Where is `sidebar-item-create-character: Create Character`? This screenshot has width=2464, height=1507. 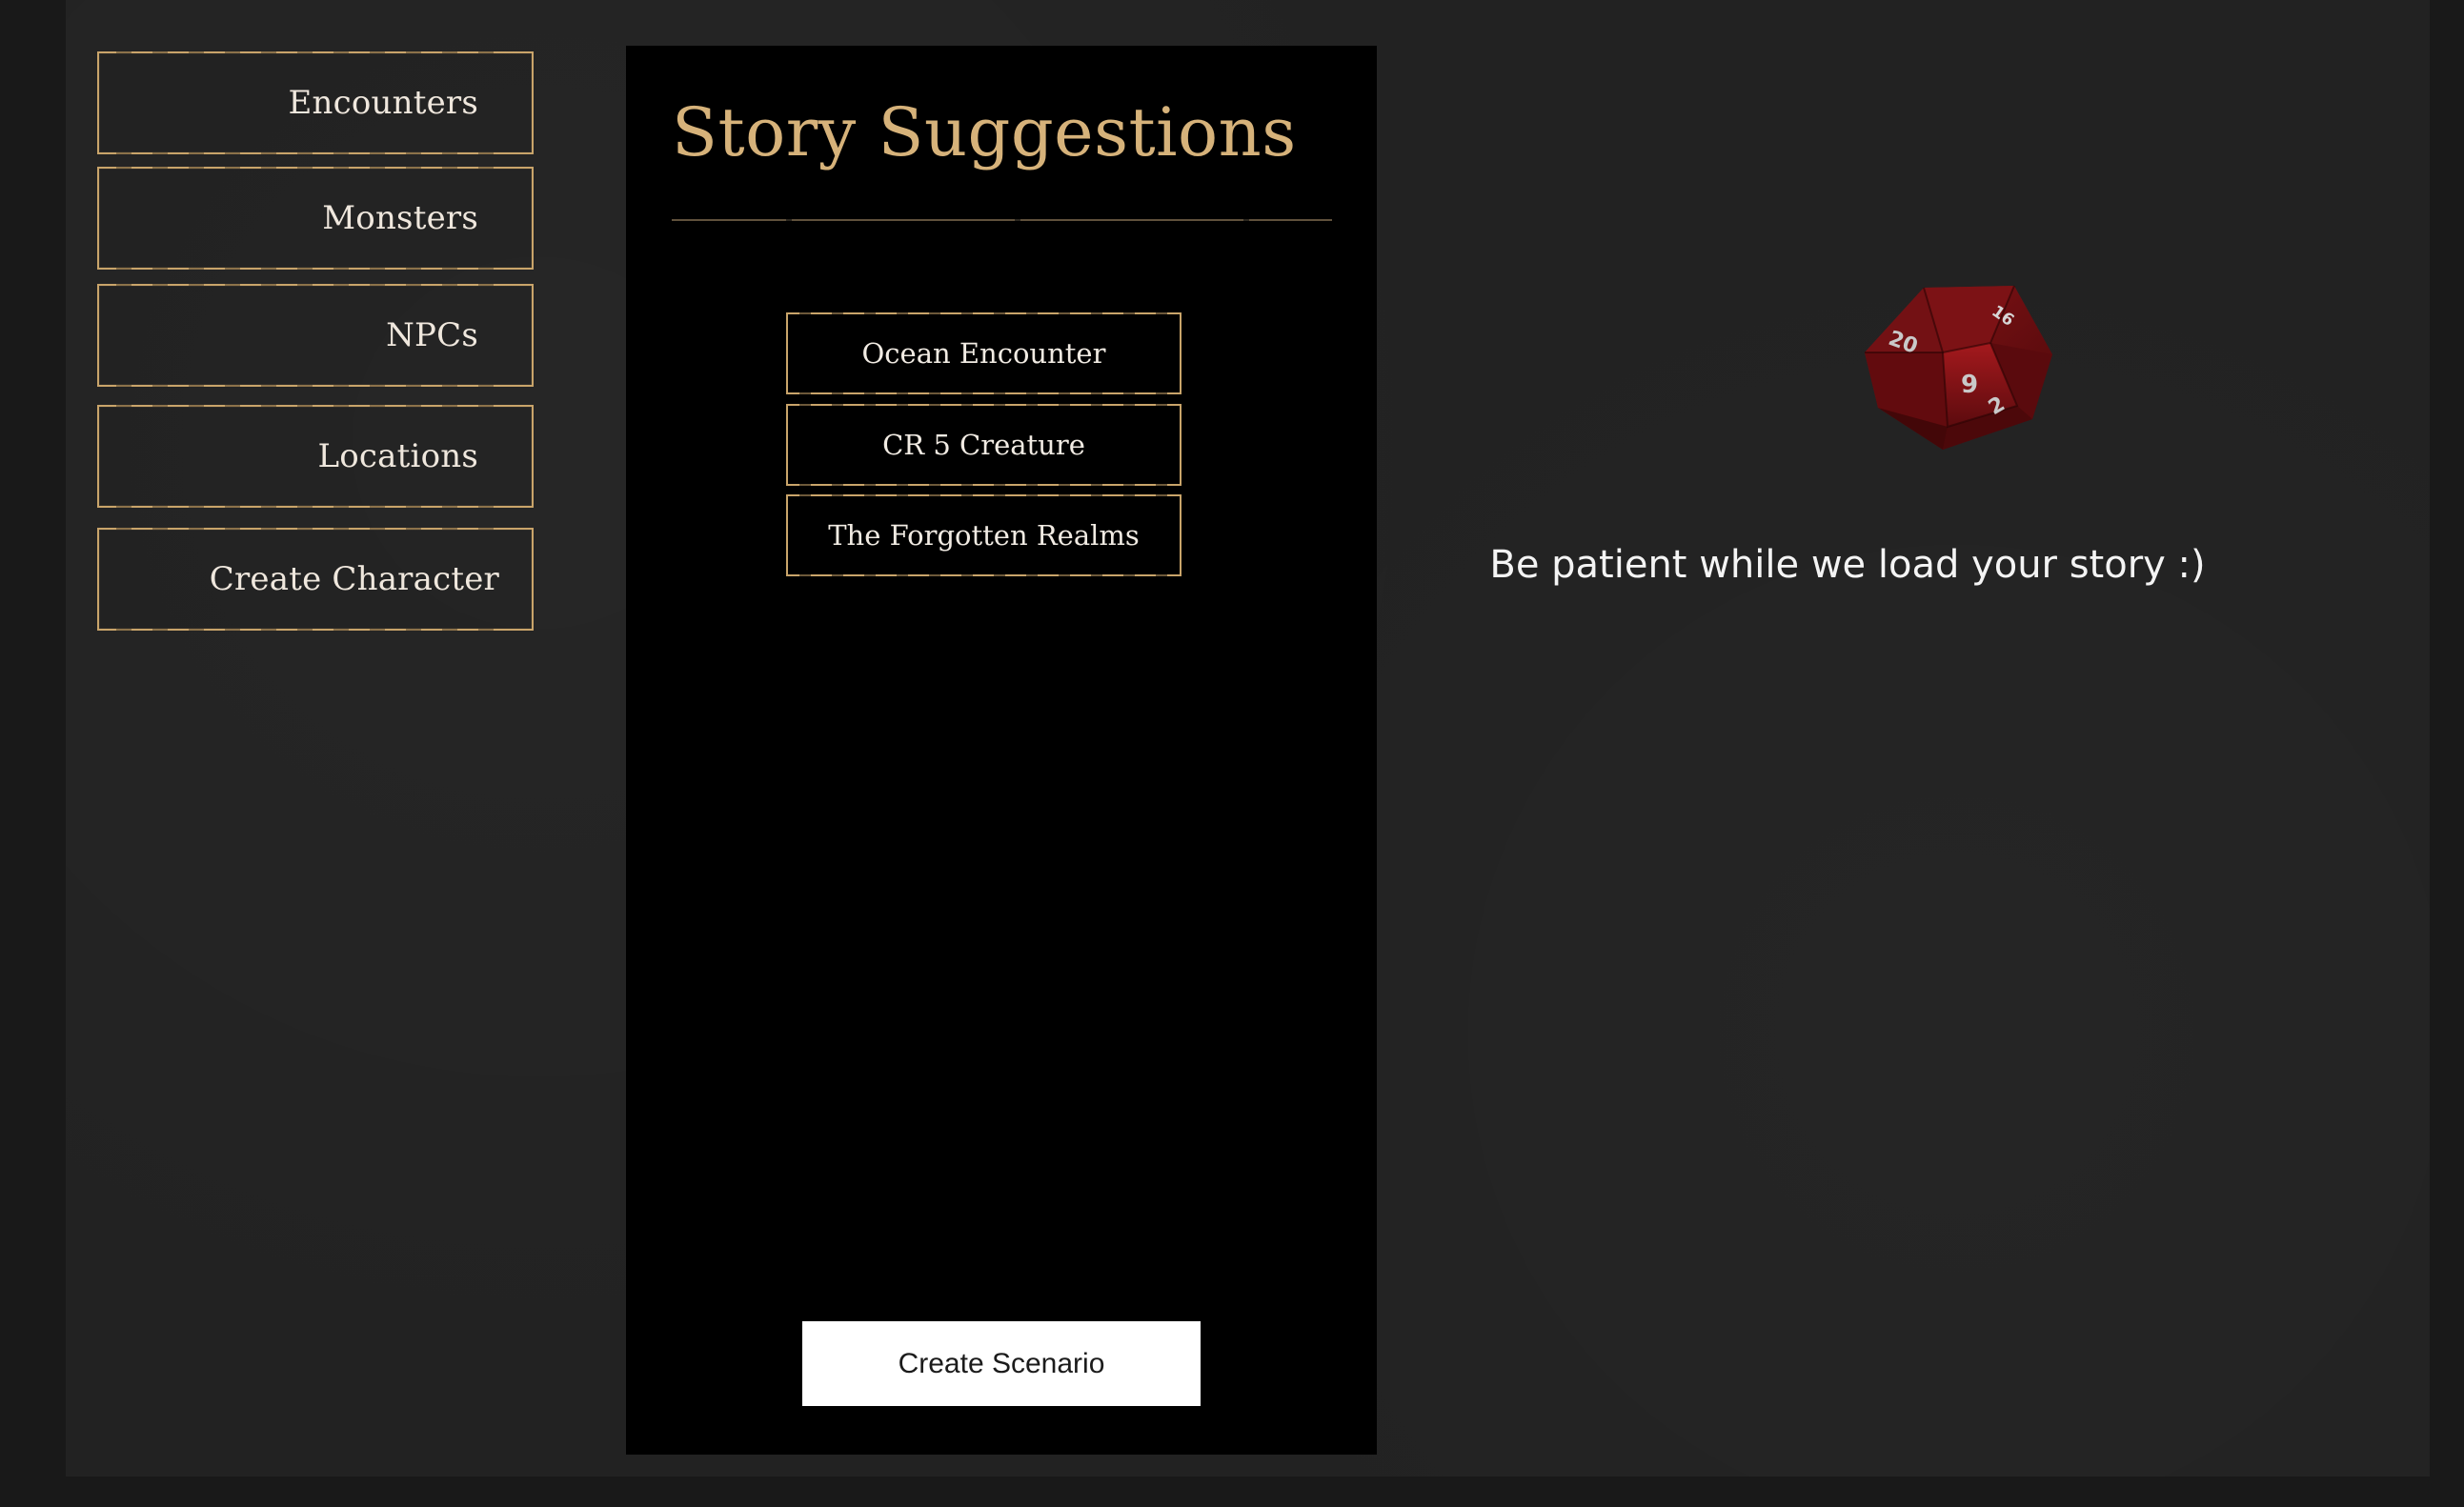
sidebar-item-create-character: Create Character is located at coordinates (316, 579).